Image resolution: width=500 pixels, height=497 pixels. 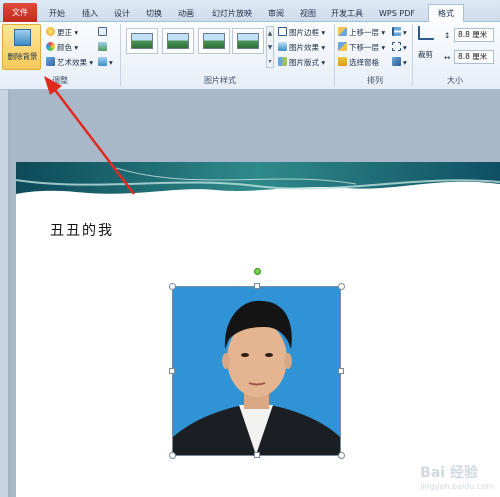 What do you see at coordinates (90, 13) in the screenshot?
I see `tab-insert: 插入` at bounding box center [90, 13].